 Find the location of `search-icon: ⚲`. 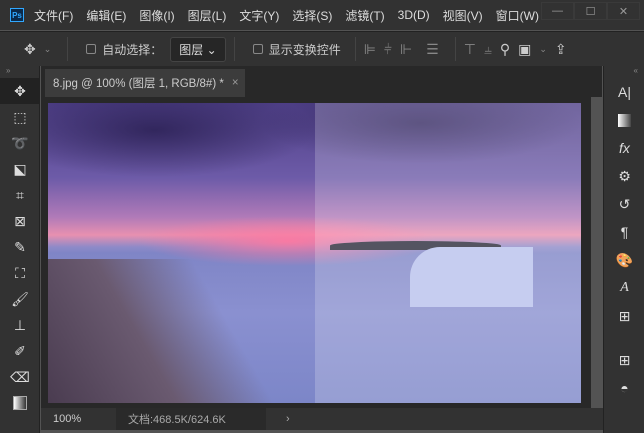

search-icon: ⚲ is located at coordinates (505, 49).